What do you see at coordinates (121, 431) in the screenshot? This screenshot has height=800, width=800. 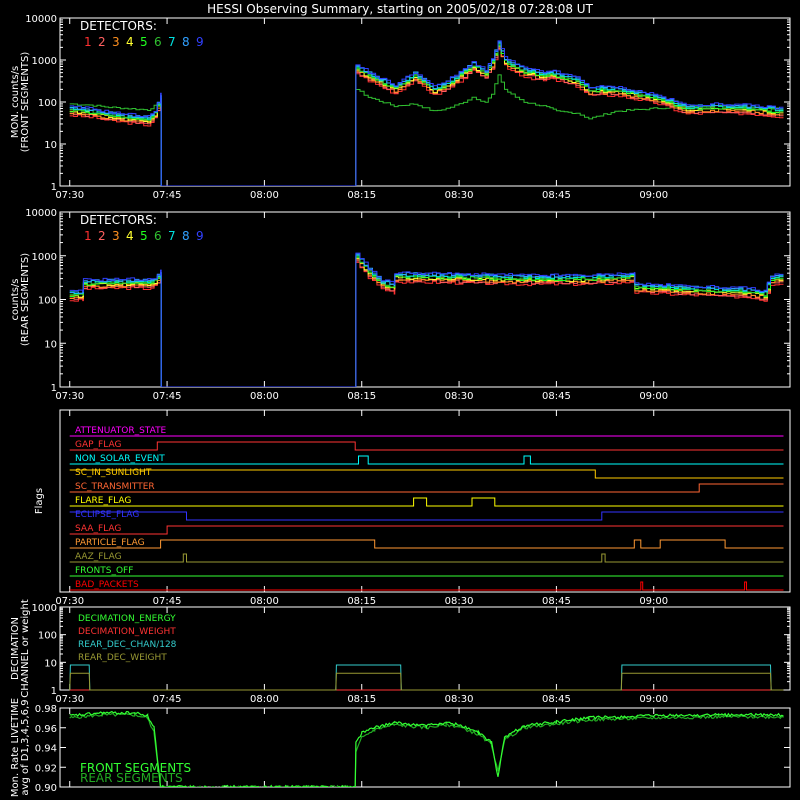 I see `flag-label: ATTENUATOR_STATE` at bounding box center [121, 431].